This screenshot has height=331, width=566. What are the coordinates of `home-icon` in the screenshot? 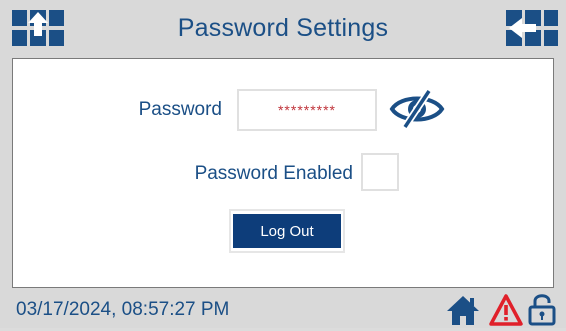 It's located at (463, 310).